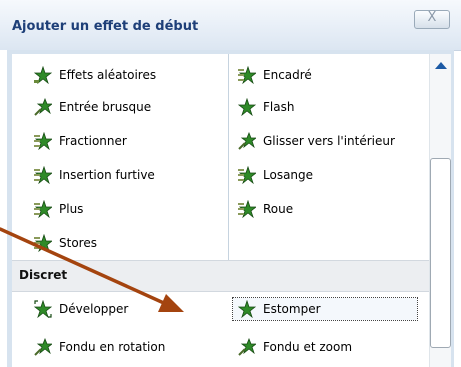 Image resolution: width=461 pixels, height=367 pixels. I want to click on effect-label: Roue, so click(278, 209).